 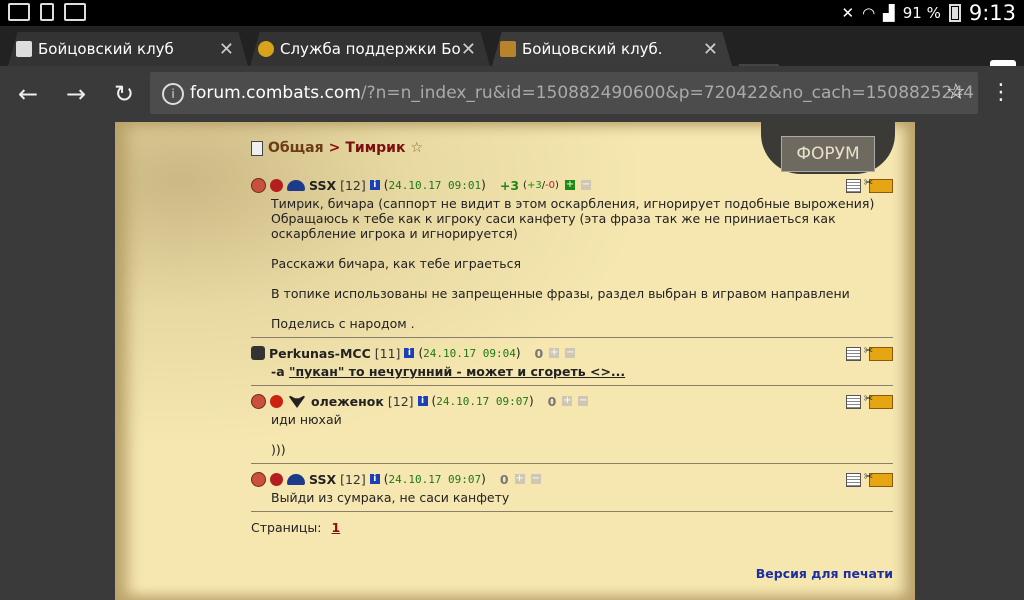 I want to click on favorite-star-icon: ☆, so click(x=416, y=148).